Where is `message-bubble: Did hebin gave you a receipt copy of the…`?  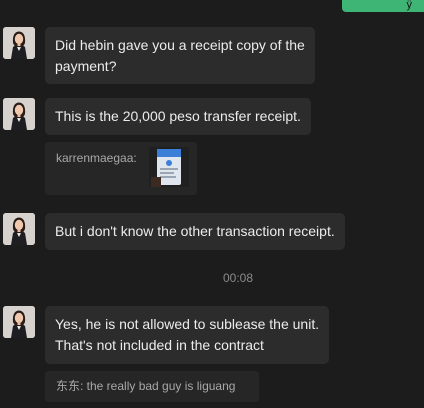
message-bubble: Did hebin gave you a receipt copy of the… is located at coordinates (180, 55).